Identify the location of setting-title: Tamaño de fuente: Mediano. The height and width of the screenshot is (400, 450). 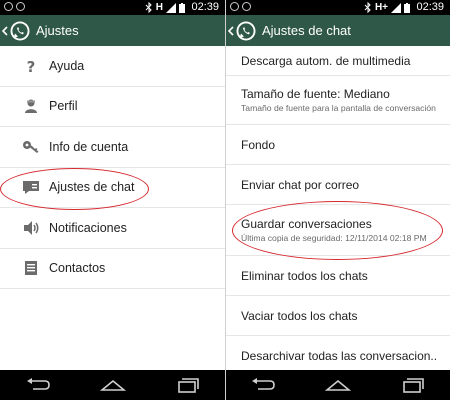
(315, 93).